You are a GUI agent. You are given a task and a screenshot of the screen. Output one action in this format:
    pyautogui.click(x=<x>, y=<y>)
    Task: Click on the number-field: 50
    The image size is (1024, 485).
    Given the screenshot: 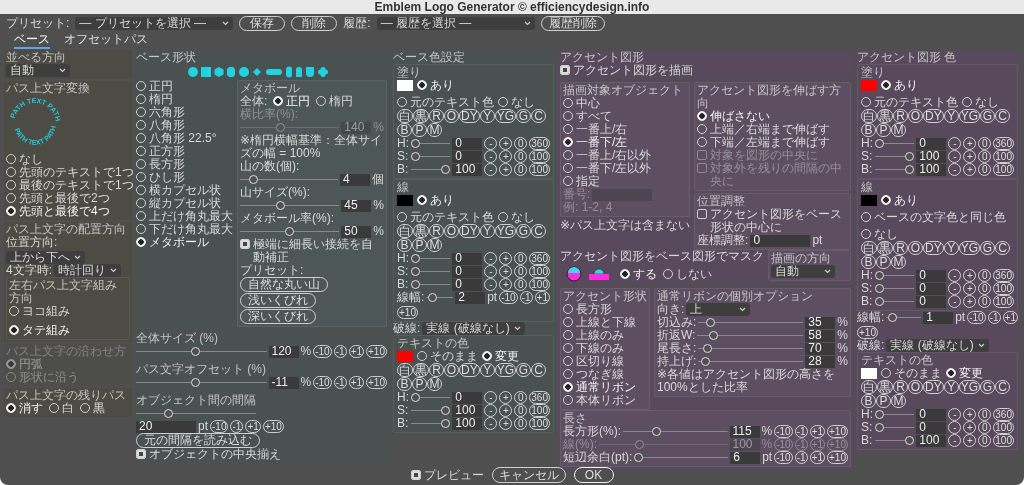 What is the action you would take?
    pyautogui.click(x=356, y=231)
    